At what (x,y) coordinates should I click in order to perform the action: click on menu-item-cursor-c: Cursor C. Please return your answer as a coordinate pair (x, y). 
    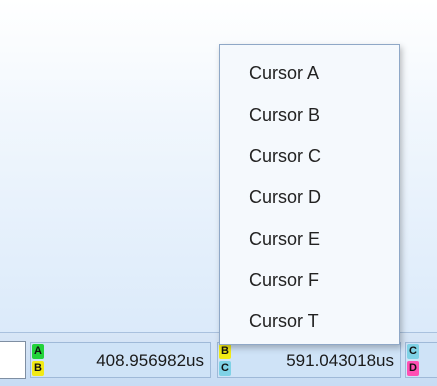
    Looking at the image, I should click on (285, 156).